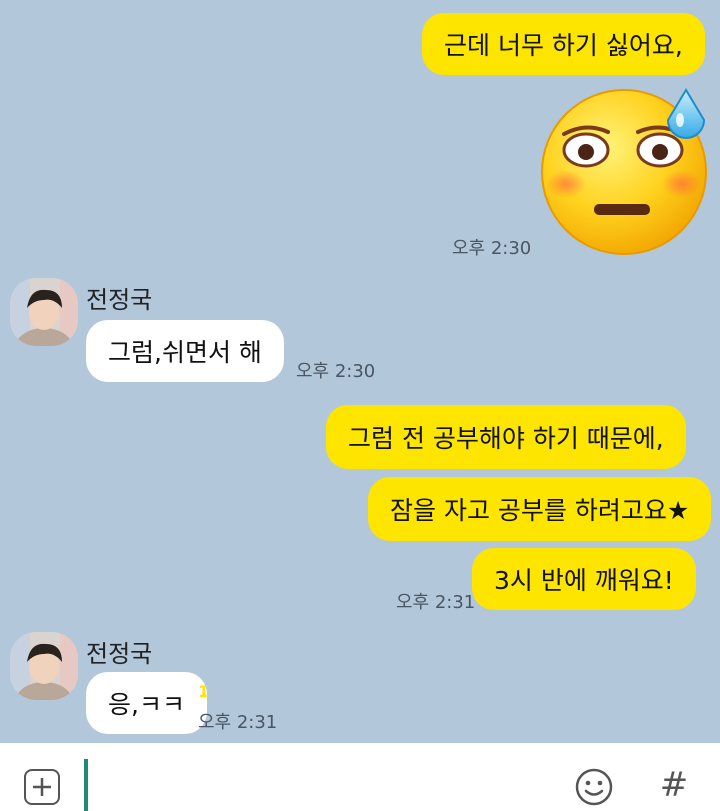  I want to click on their-message-bubble: 그럼,쉬면서 해, so click(185, 351).